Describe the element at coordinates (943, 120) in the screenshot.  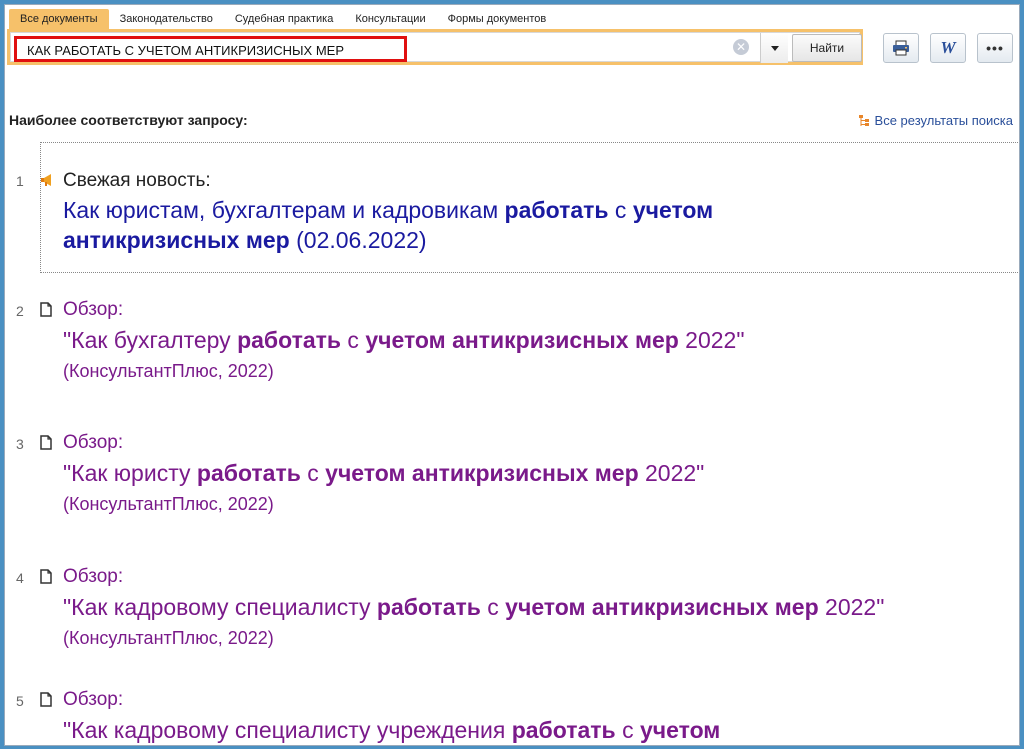
I see `all-results-label: Все результаты поиска` at that location.